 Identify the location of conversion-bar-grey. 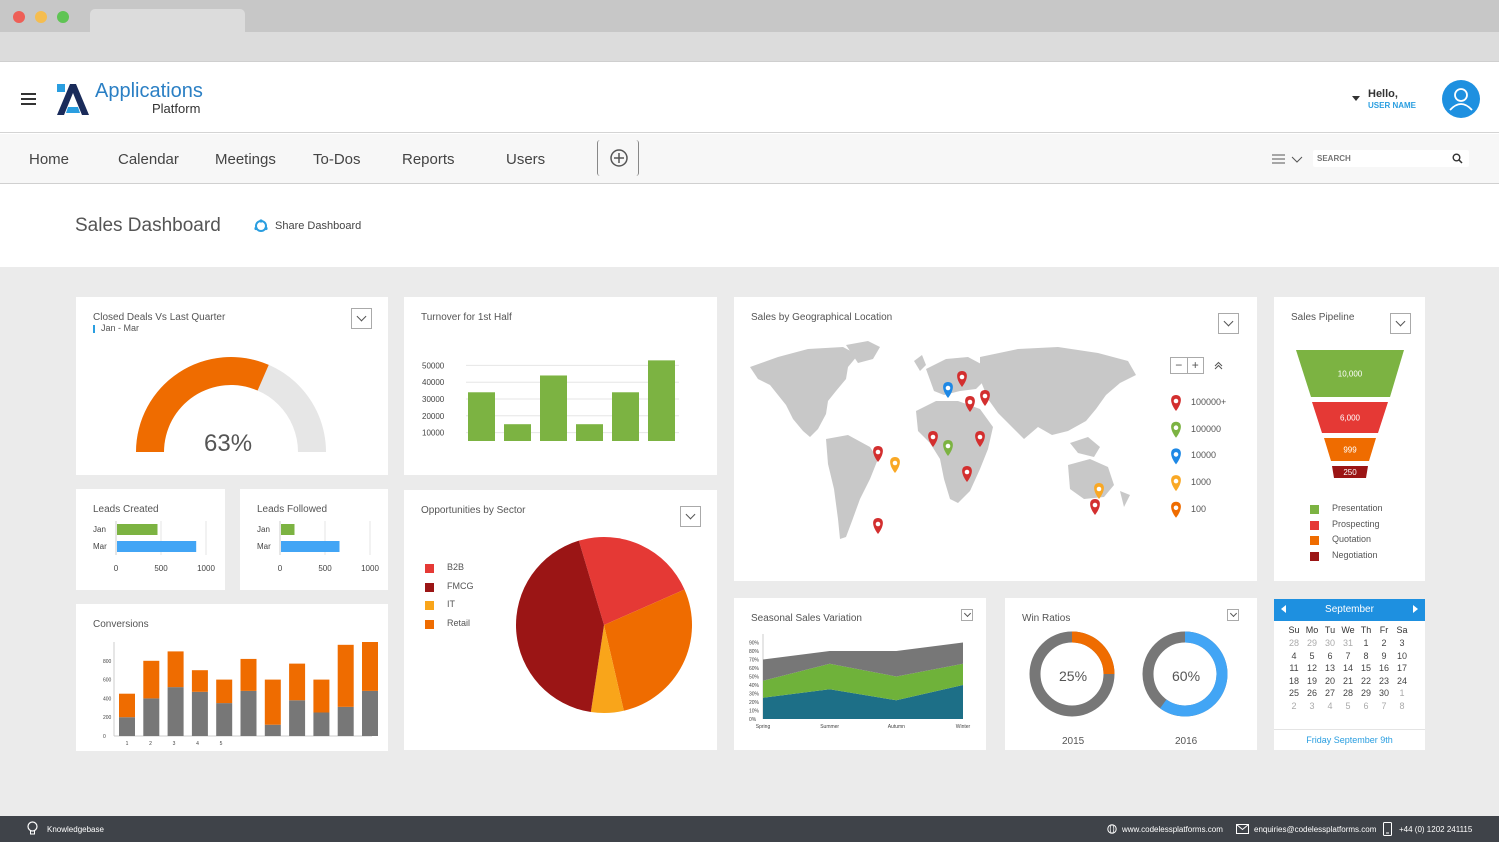
(199, 713).